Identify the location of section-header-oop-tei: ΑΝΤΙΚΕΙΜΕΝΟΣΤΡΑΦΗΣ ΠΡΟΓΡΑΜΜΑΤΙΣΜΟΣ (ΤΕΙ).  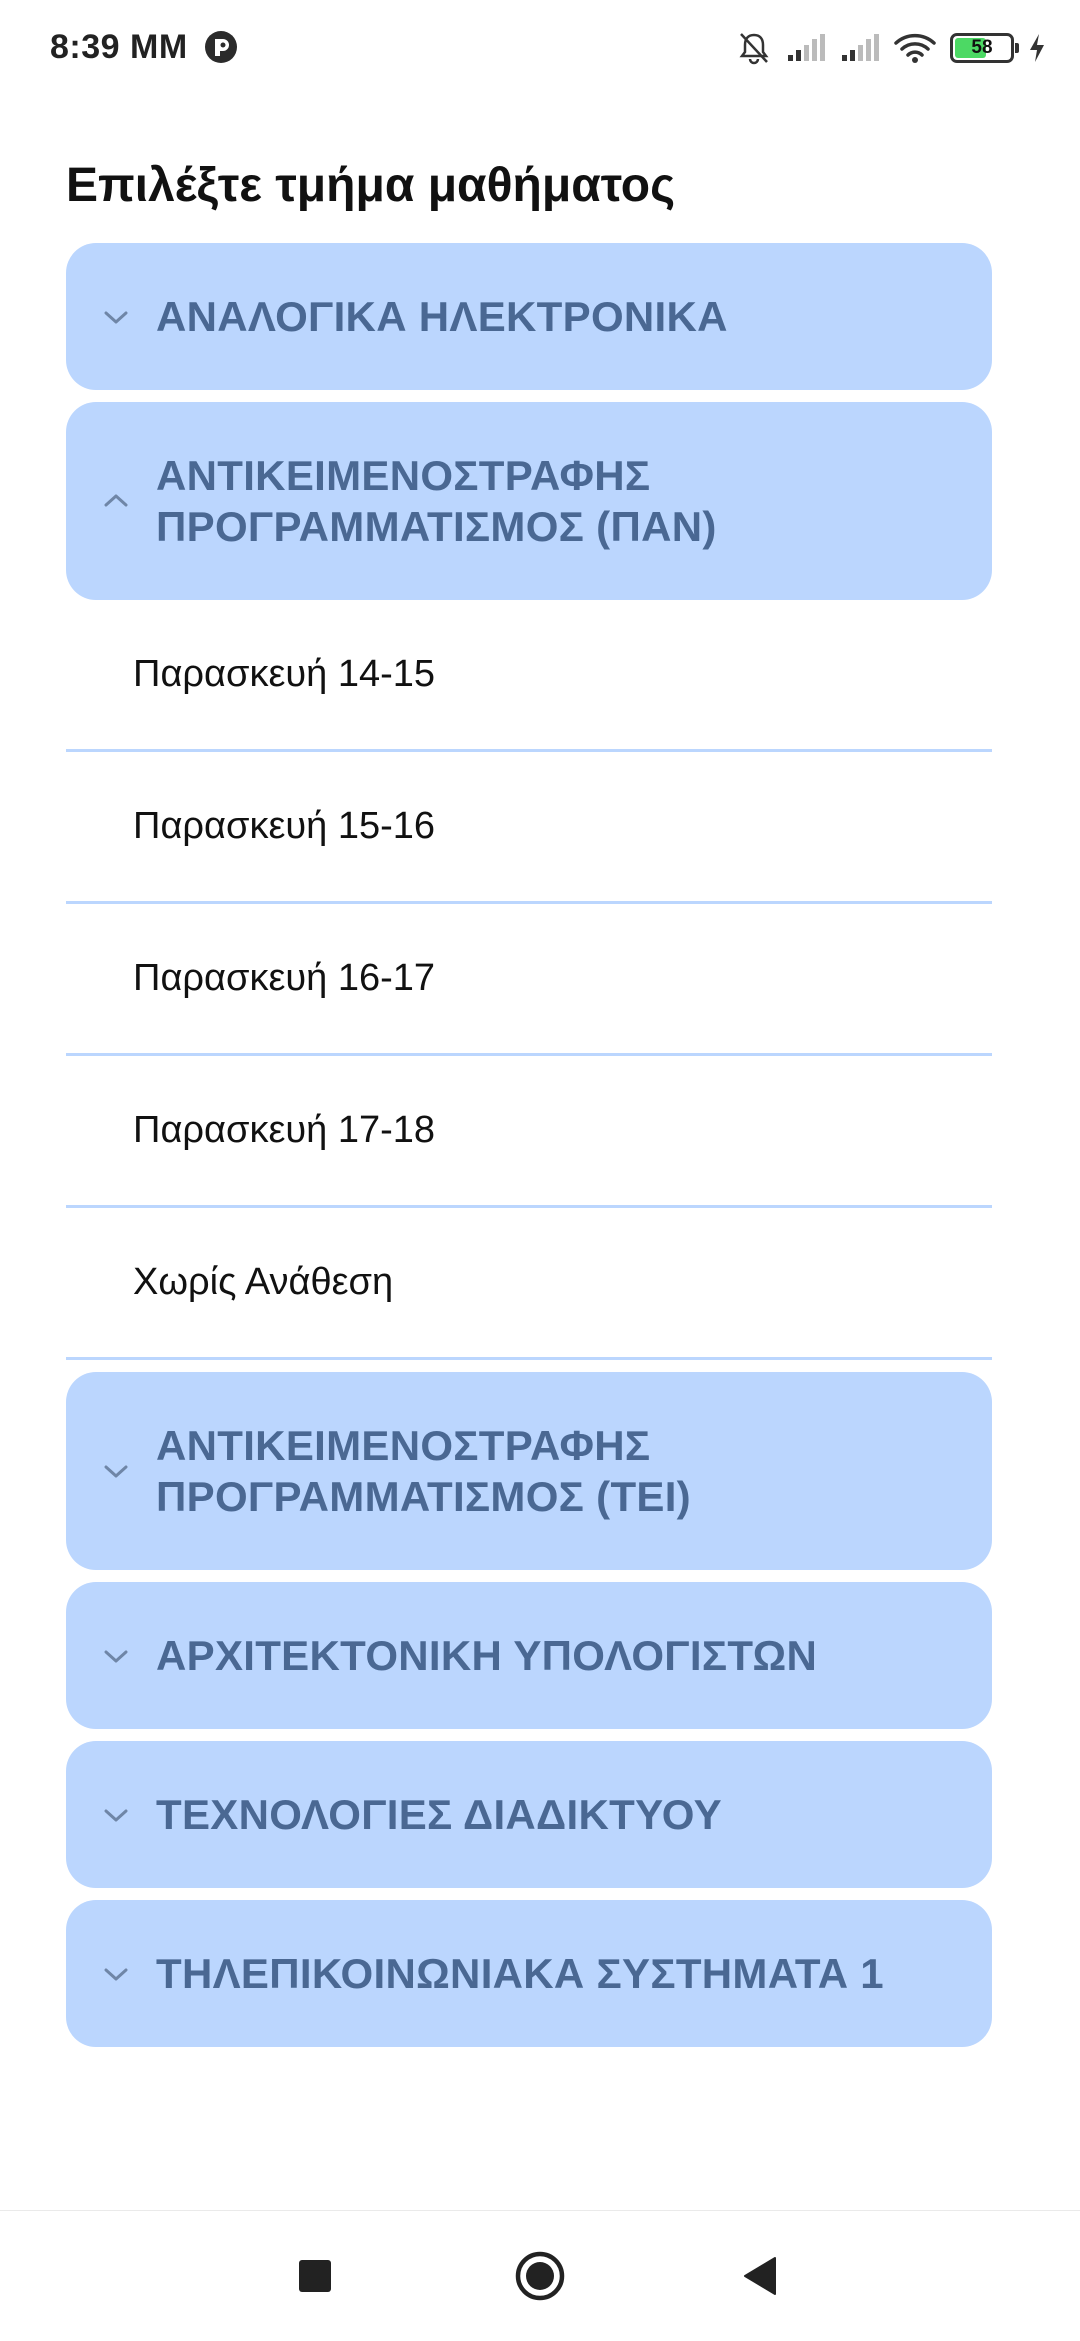
(529, 1471).